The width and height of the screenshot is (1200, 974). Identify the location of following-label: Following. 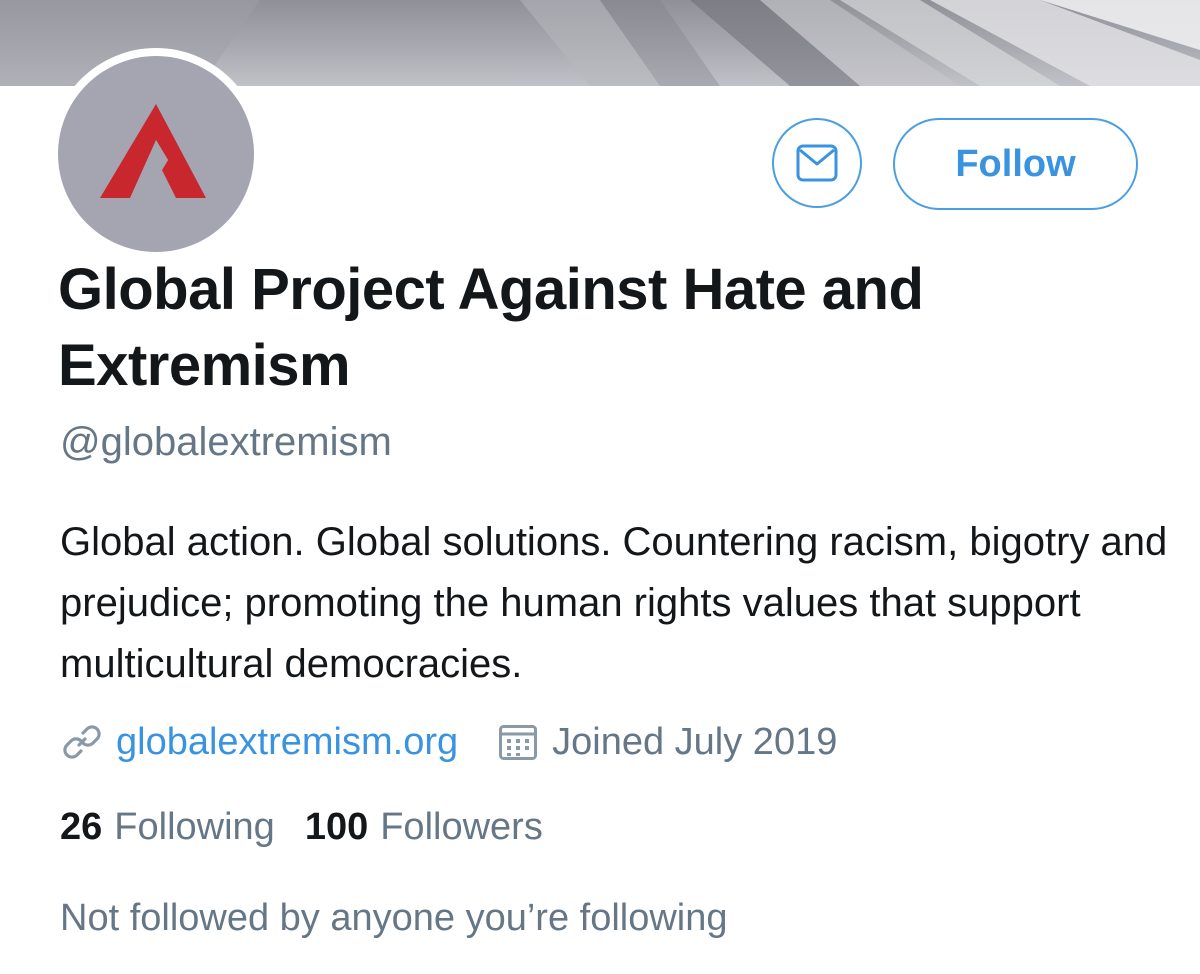
(194, 826).